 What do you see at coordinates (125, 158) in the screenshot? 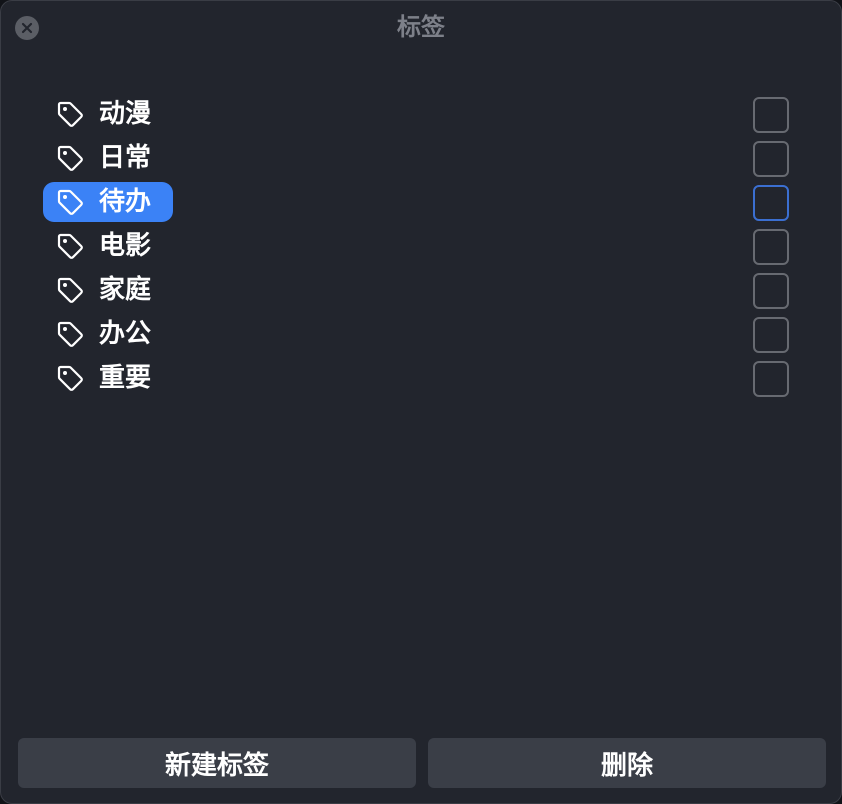
I see `tag-label: 日常` at bounding box center [125, 158].